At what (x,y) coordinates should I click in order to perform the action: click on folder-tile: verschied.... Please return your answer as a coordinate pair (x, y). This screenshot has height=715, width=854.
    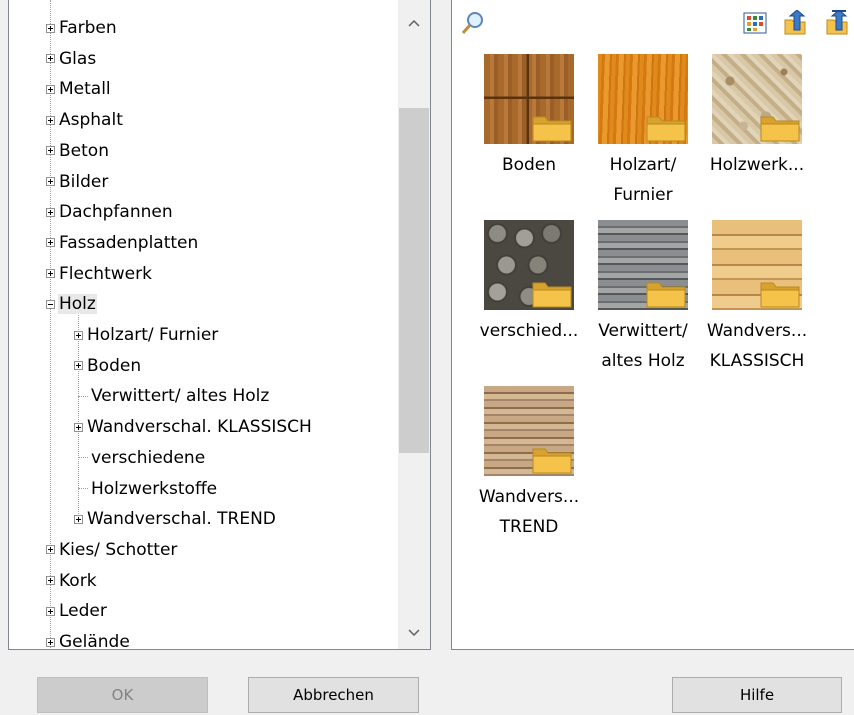
    Looking at the image, I should click on (529, 283).